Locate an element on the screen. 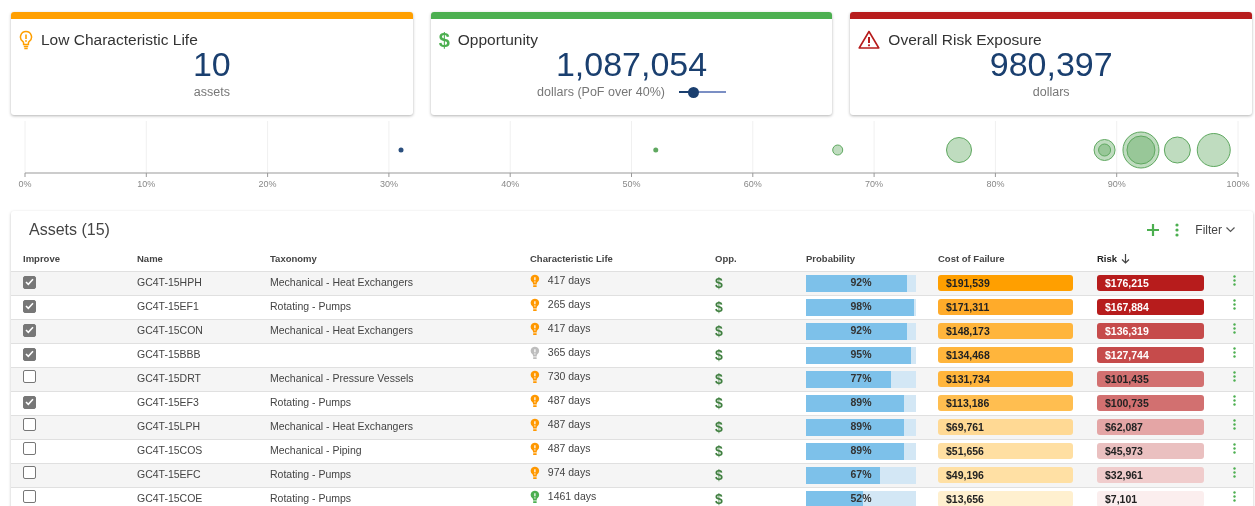 The width and height of the screenshot is (1255, 506). cost-tag: $51,656 is located at coordinates (1005, 450).